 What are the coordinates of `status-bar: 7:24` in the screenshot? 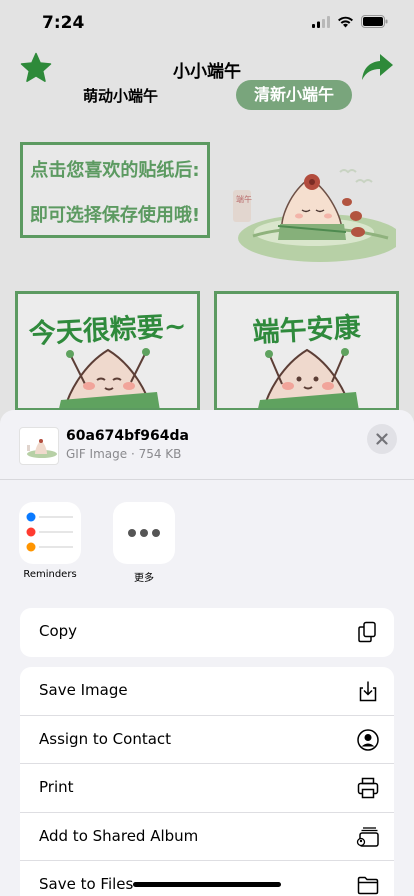 It's located at (207, 23).